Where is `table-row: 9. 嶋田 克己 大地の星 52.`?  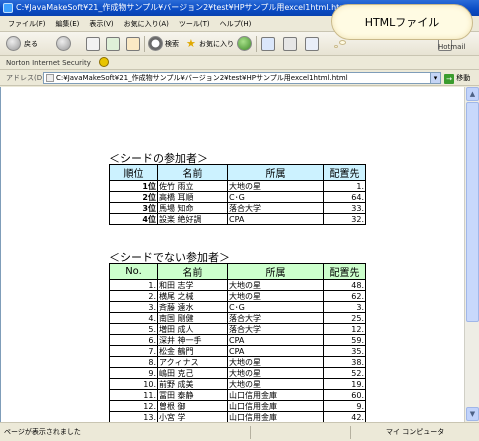
table-row: 9. 嶋田 克己 大地の星 52. is located at coordinates (237, 373).